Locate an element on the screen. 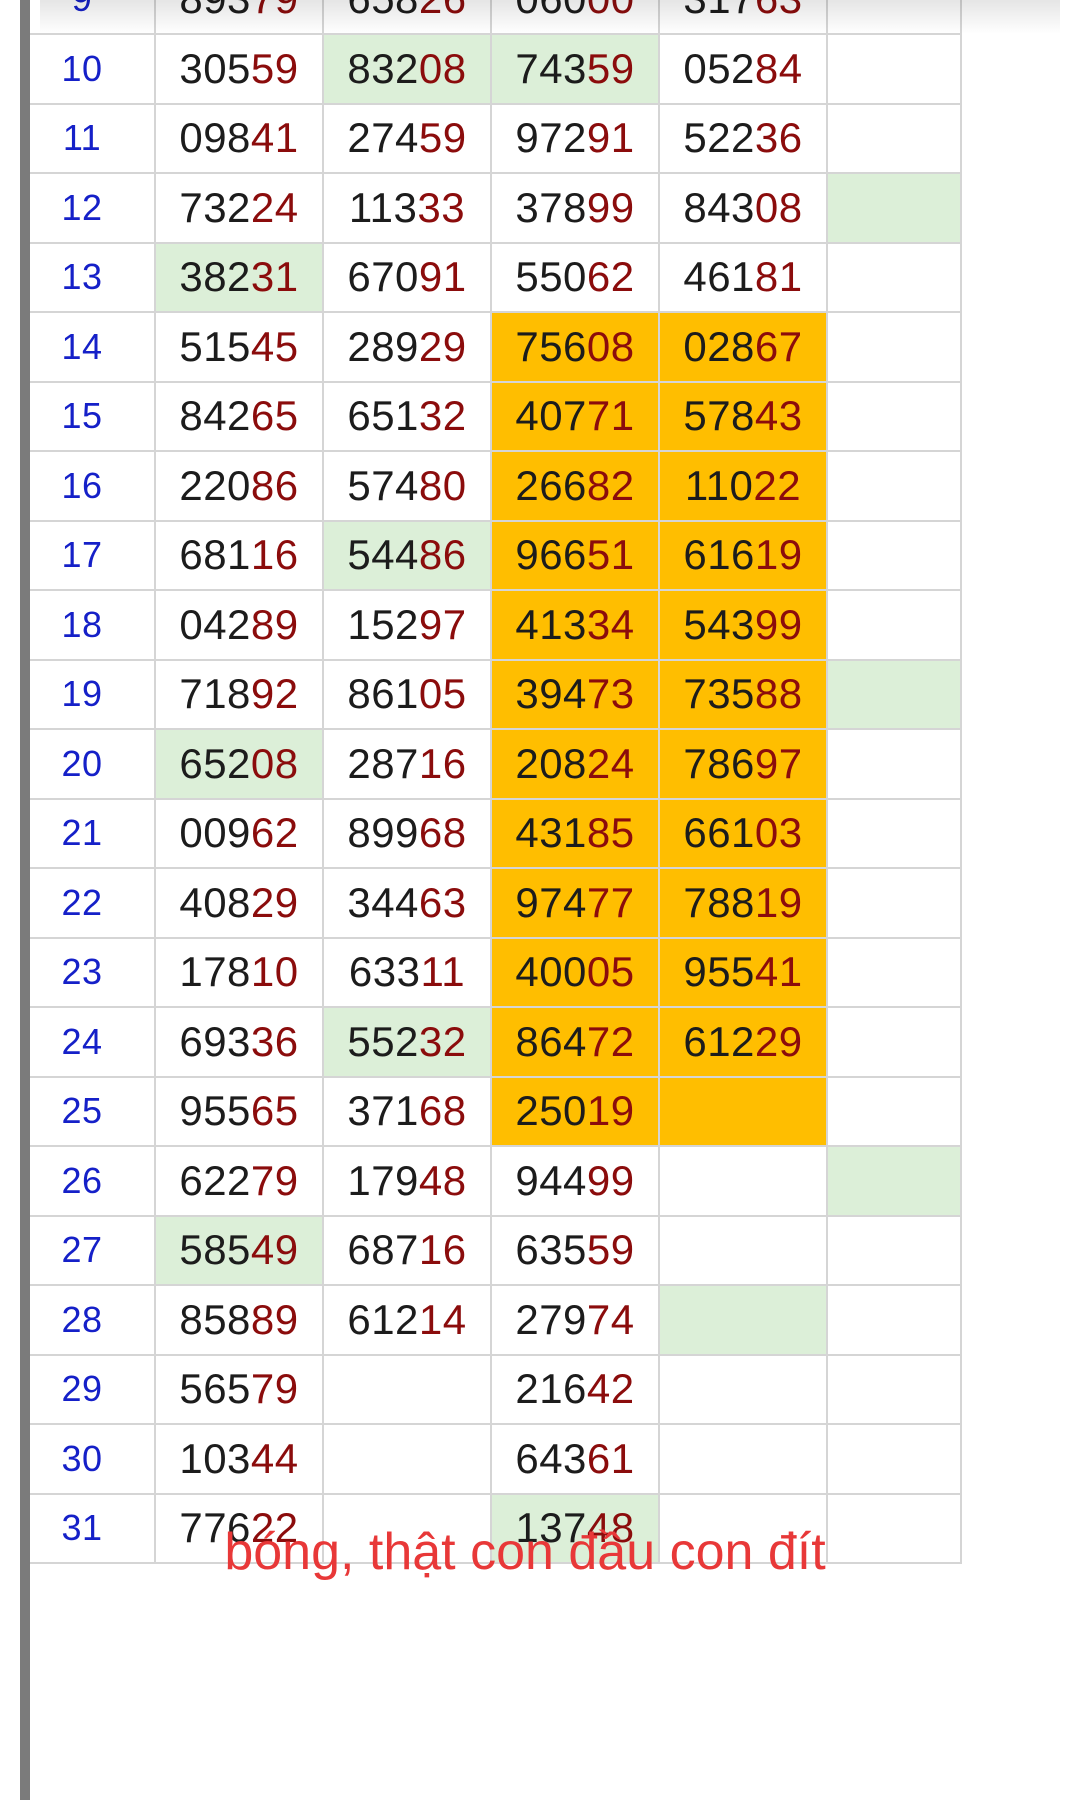  table-cell: 279 74 is located at coordinates (576, 1321).